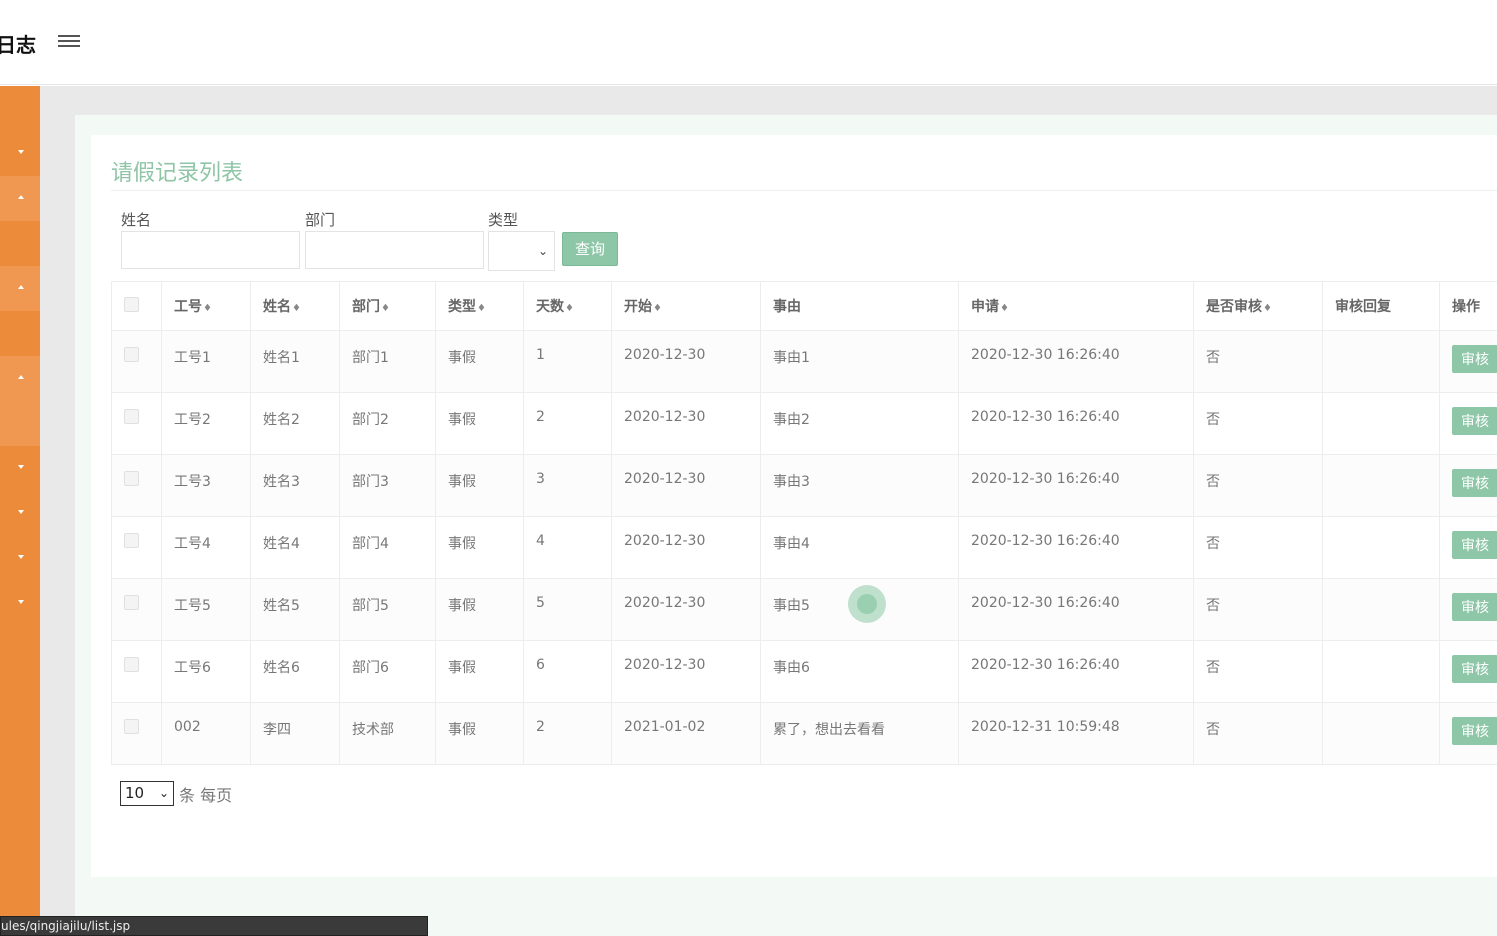 Image resolution: width=1497 pixels, height=936 pixels. What do you see at coordinates (1381, 306) in the screenshot?
I see `col-header: 审核回复` at bounding box center [1381, 306].